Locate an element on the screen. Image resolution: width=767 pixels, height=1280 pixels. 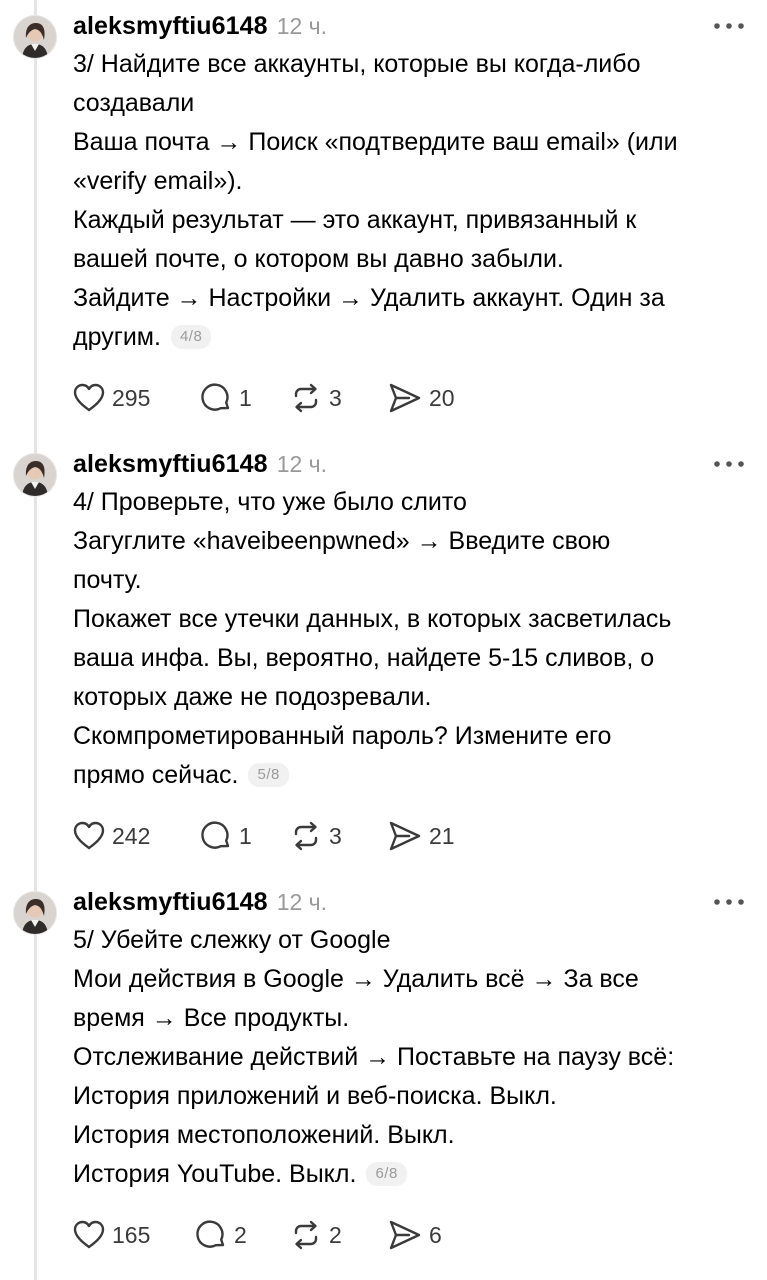
action-bar: 242 1 3 21 is located at coordinates (372, 836).